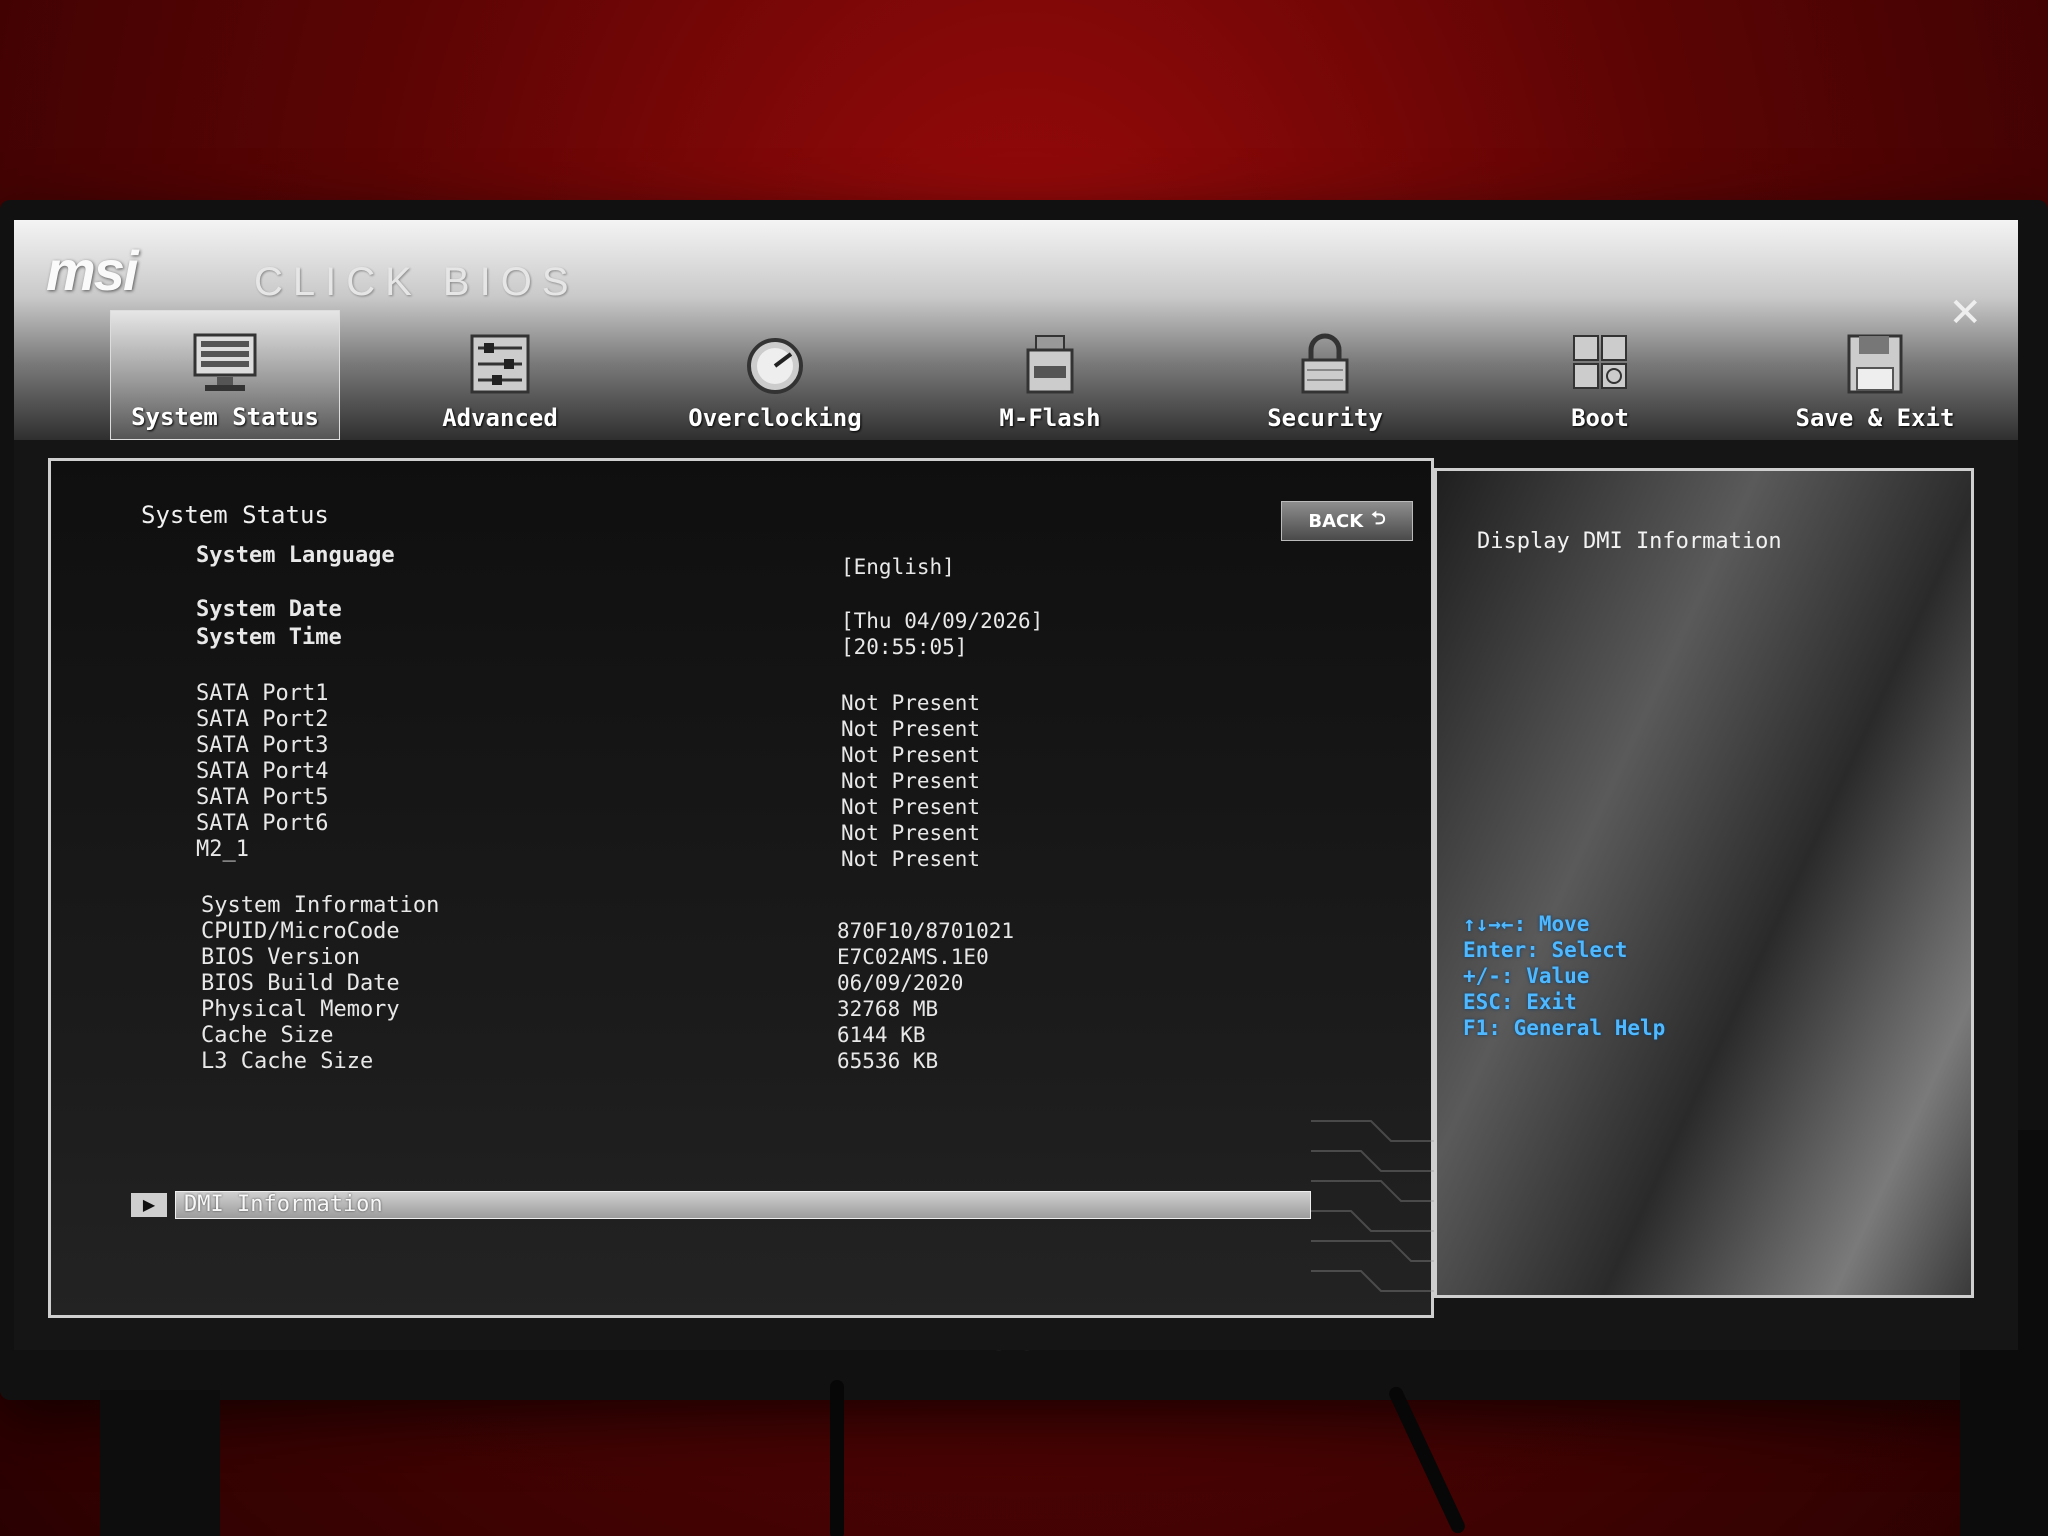  I want to click on info-value: 32768 MB, so click(888, 1009).